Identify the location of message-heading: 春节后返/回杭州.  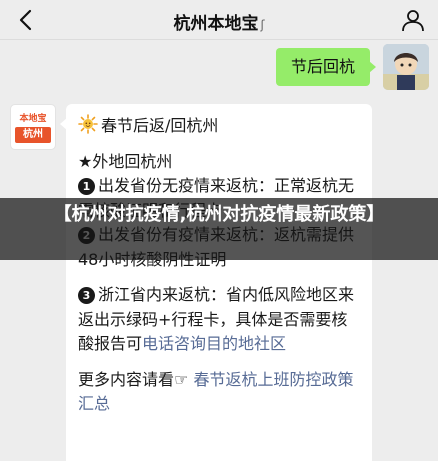
(160, 125).